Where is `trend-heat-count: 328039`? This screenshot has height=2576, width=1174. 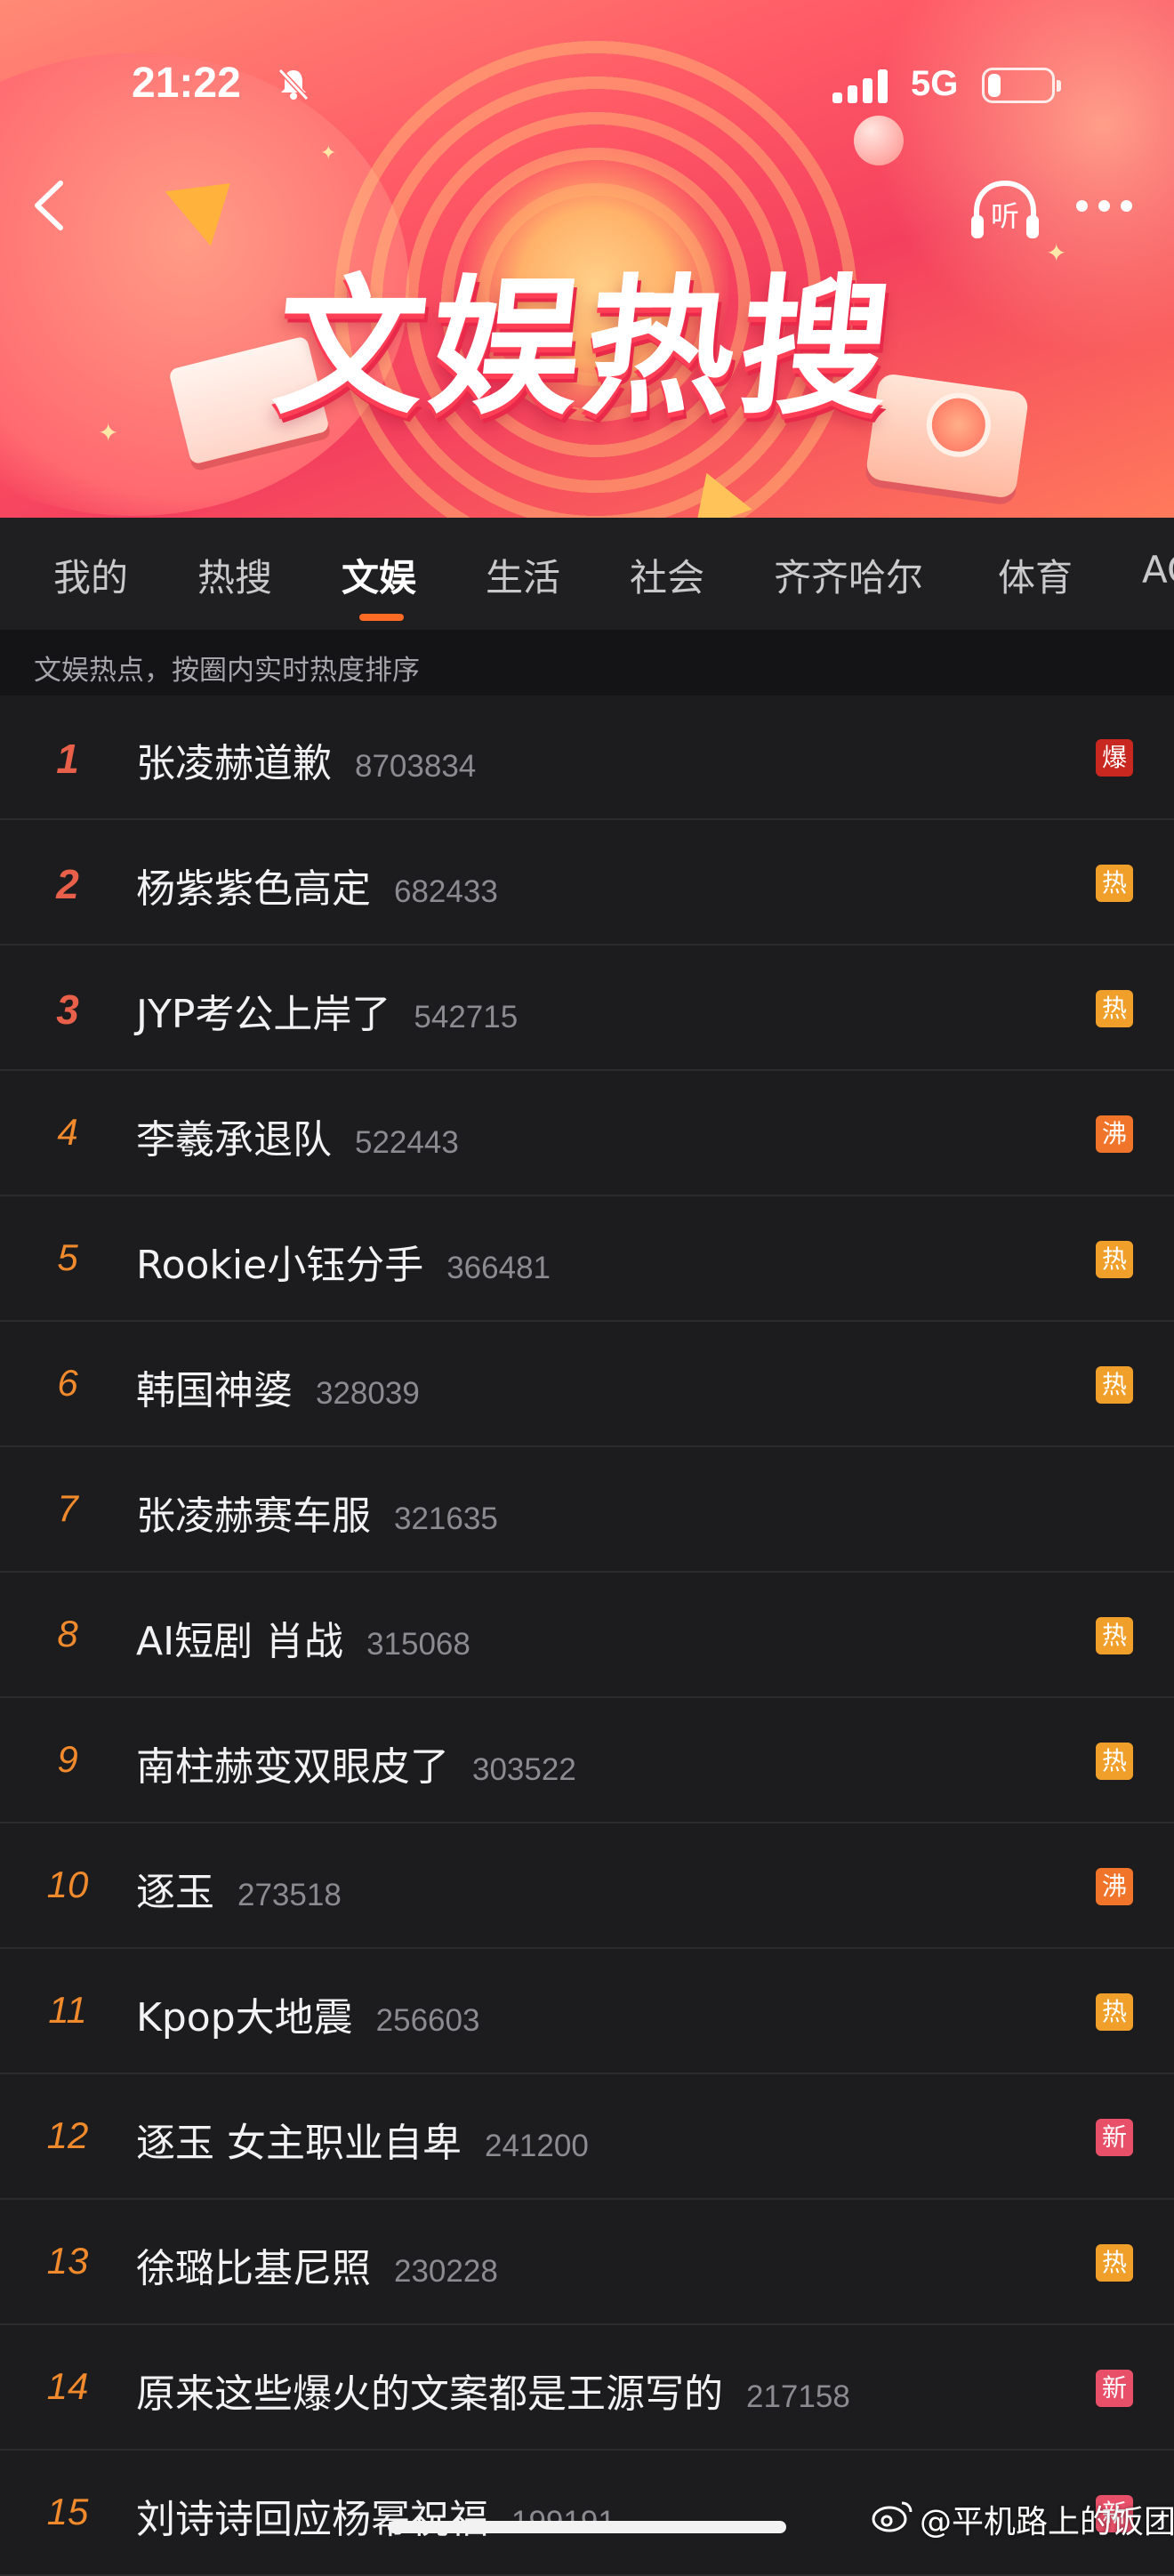
trend-heat-count: 328039 is located at coordinates (368, 1393).